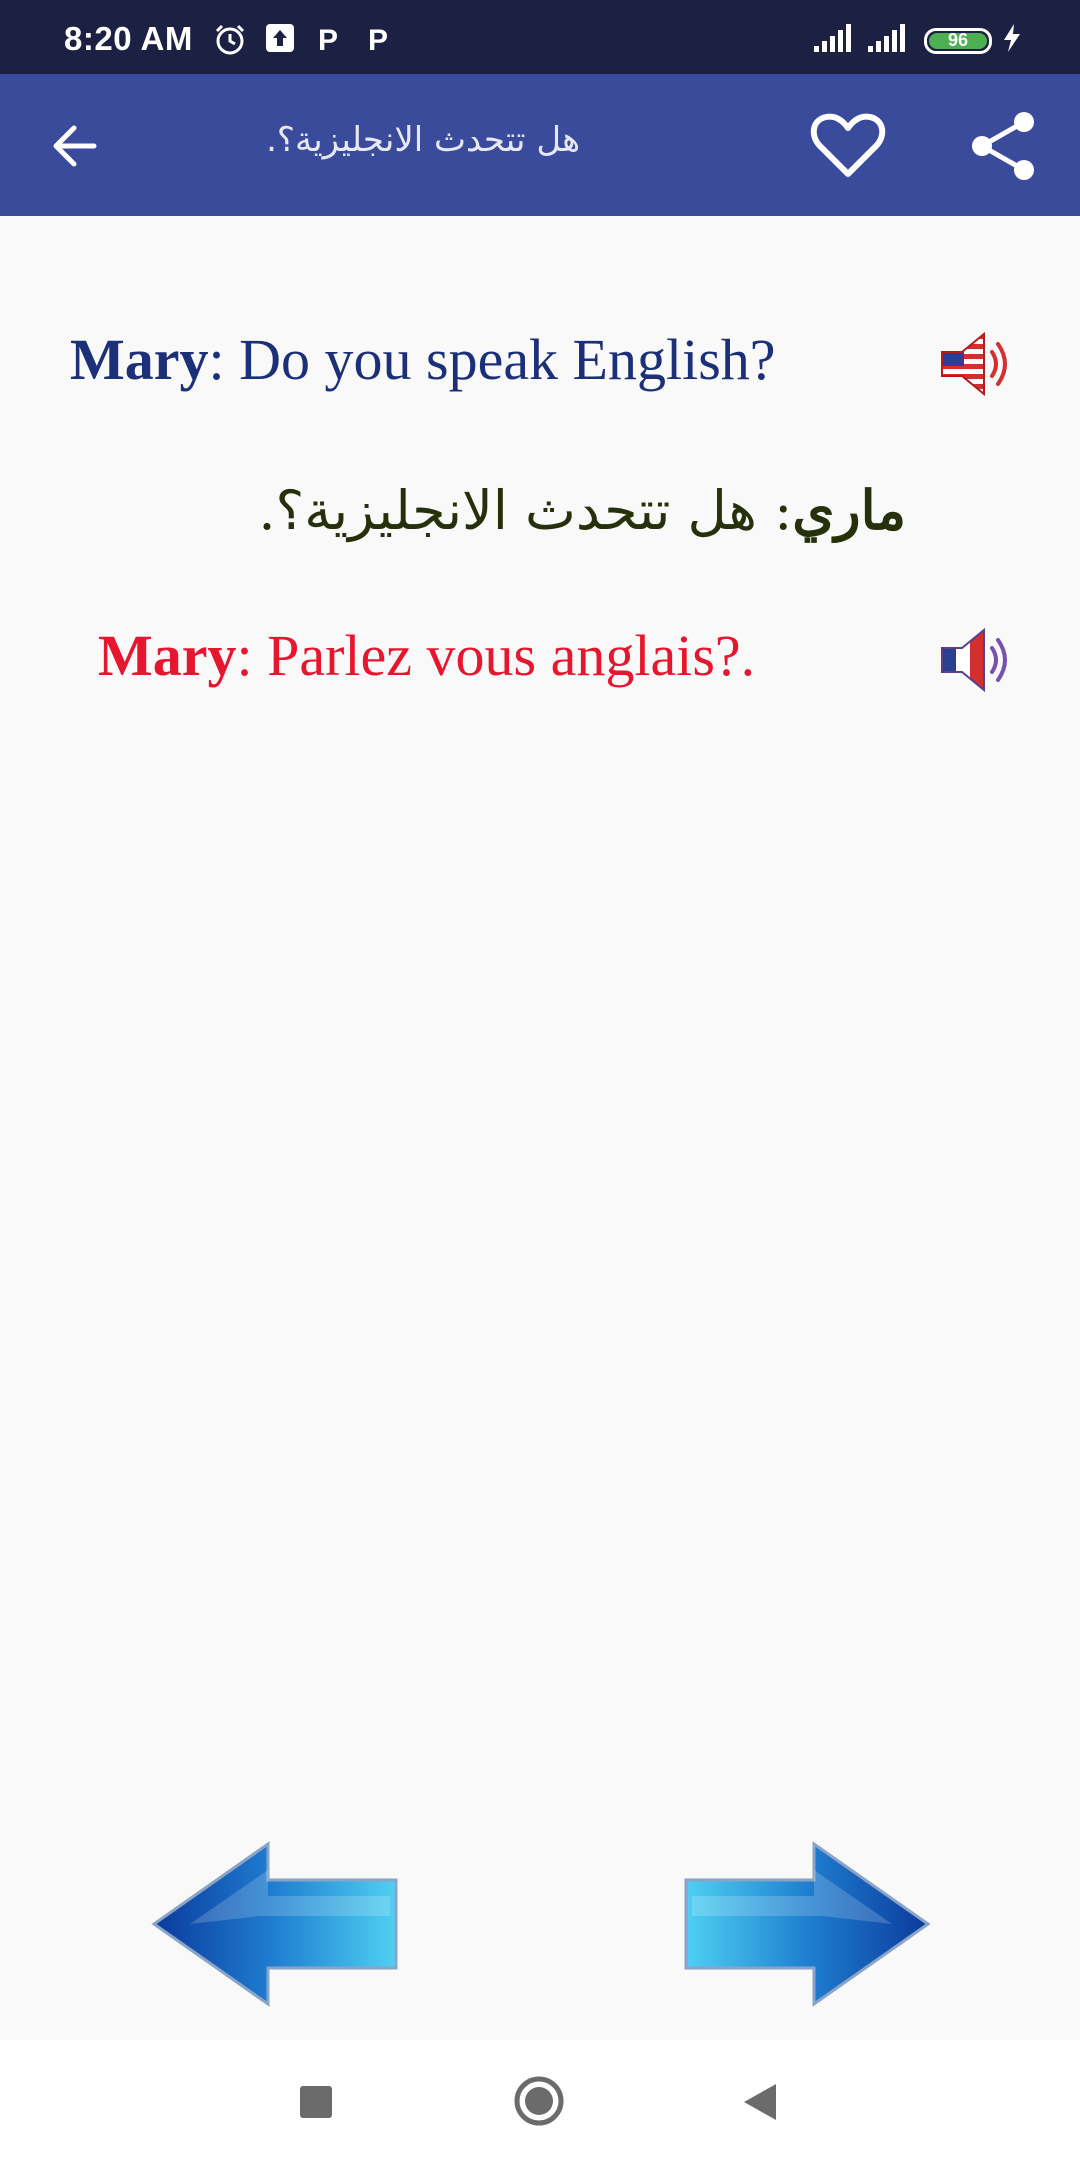  Describe the element at coordinates (230, 39) in the screenshot. I see `alarm-icon` at that location.